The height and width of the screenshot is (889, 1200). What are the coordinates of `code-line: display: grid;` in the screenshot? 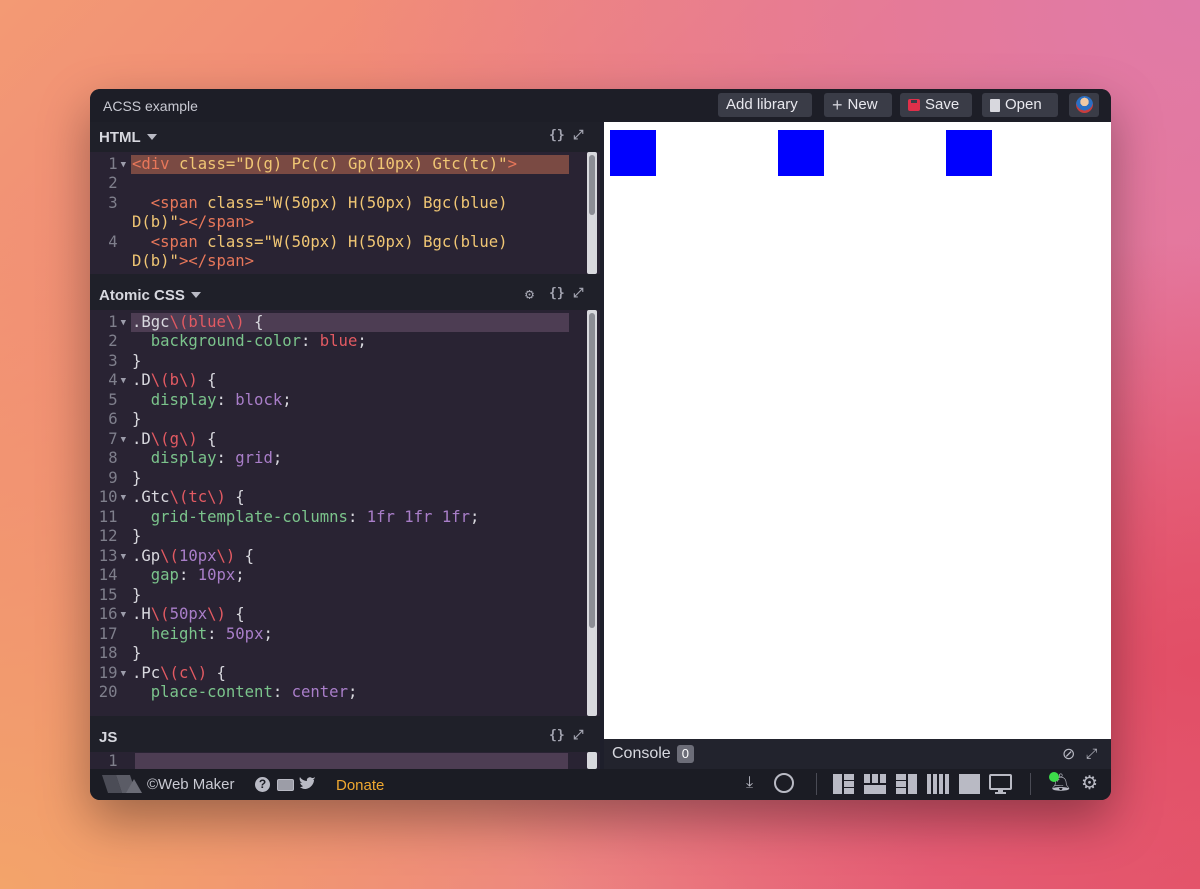 It's located at (216, 458).